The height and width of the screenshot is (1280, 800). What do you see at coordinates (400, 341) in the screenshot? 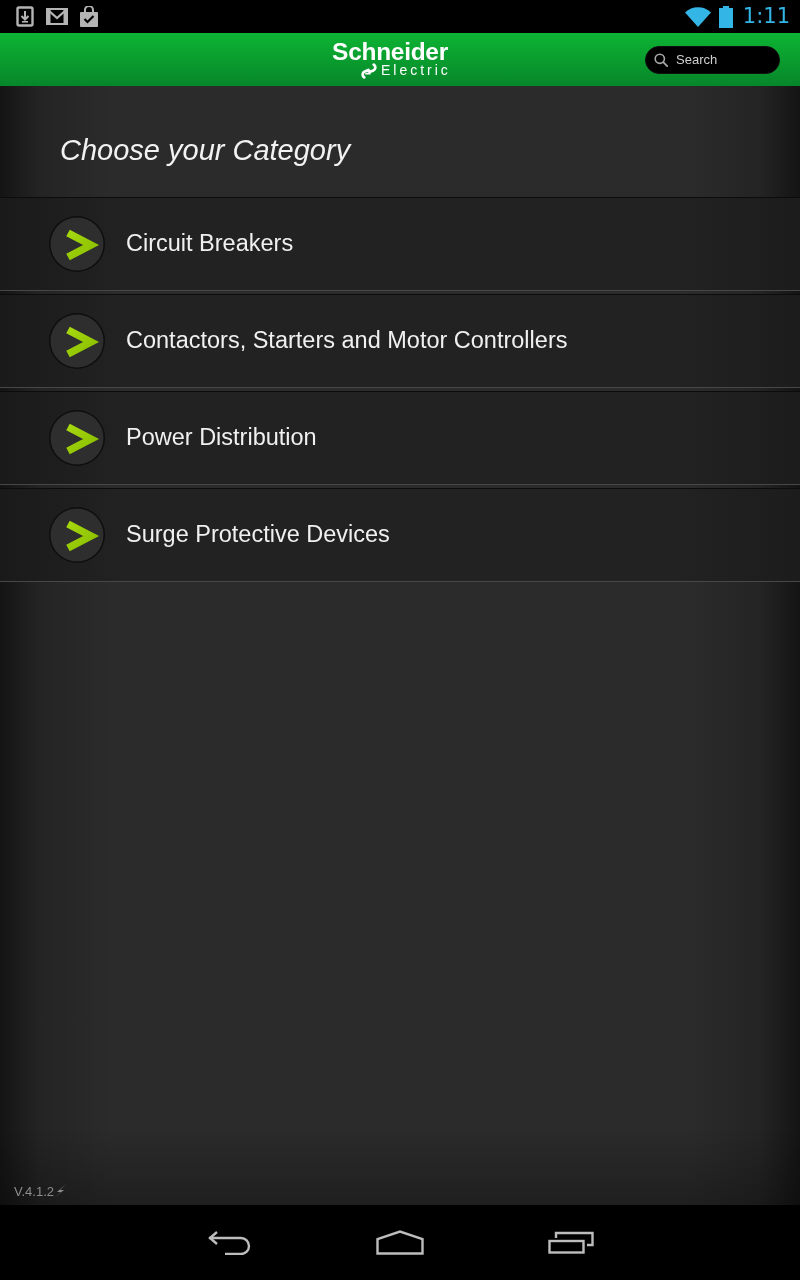
I see `category-item: Contactors, Starters and Motor Controllers` at bounding box center [400, 341].